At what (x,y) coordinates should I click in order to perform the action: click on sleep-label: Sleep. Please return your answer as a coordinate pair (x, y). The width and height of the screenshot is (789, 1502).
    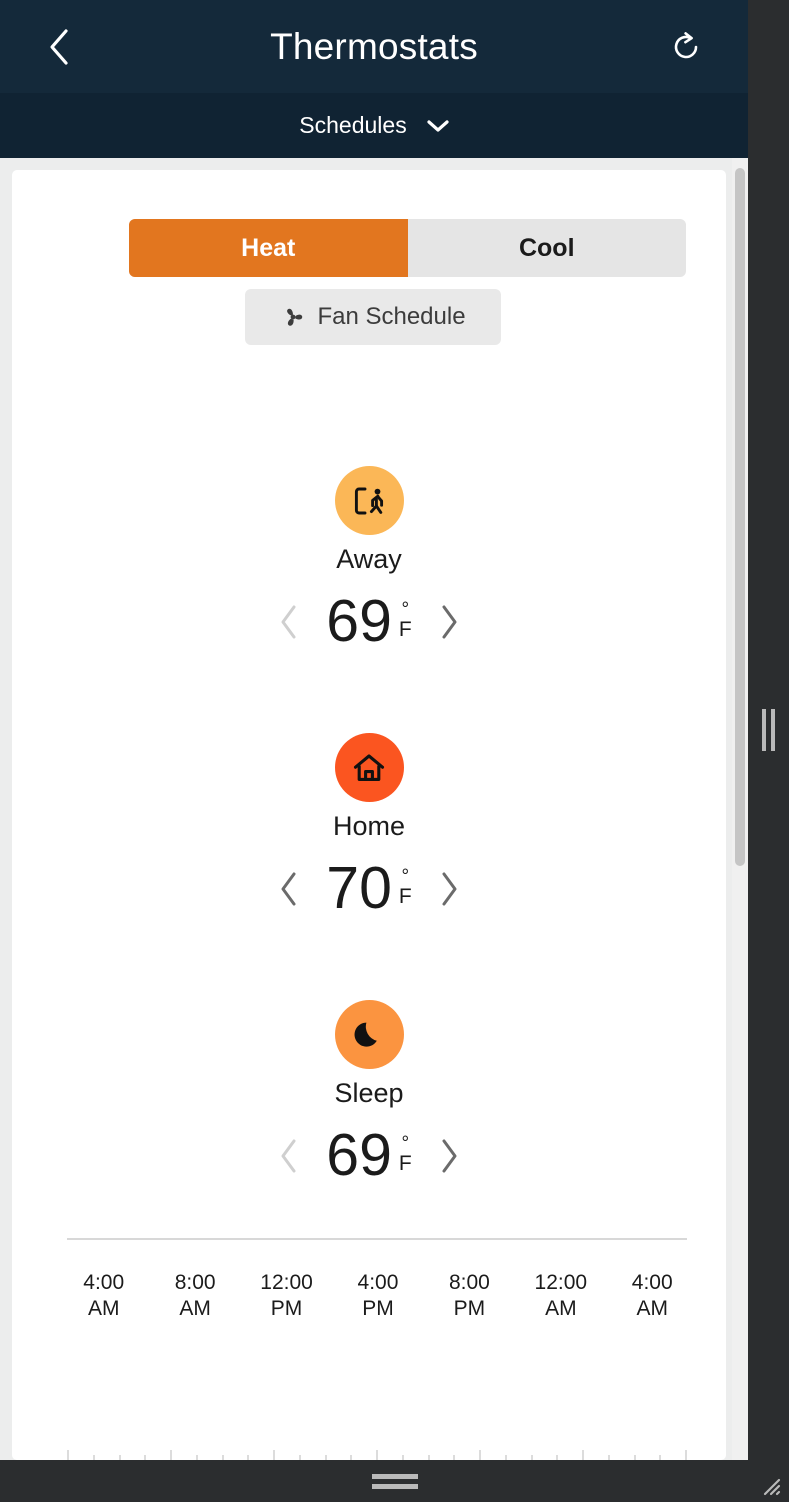
    Looking at the image, I should click on (369, 1093).